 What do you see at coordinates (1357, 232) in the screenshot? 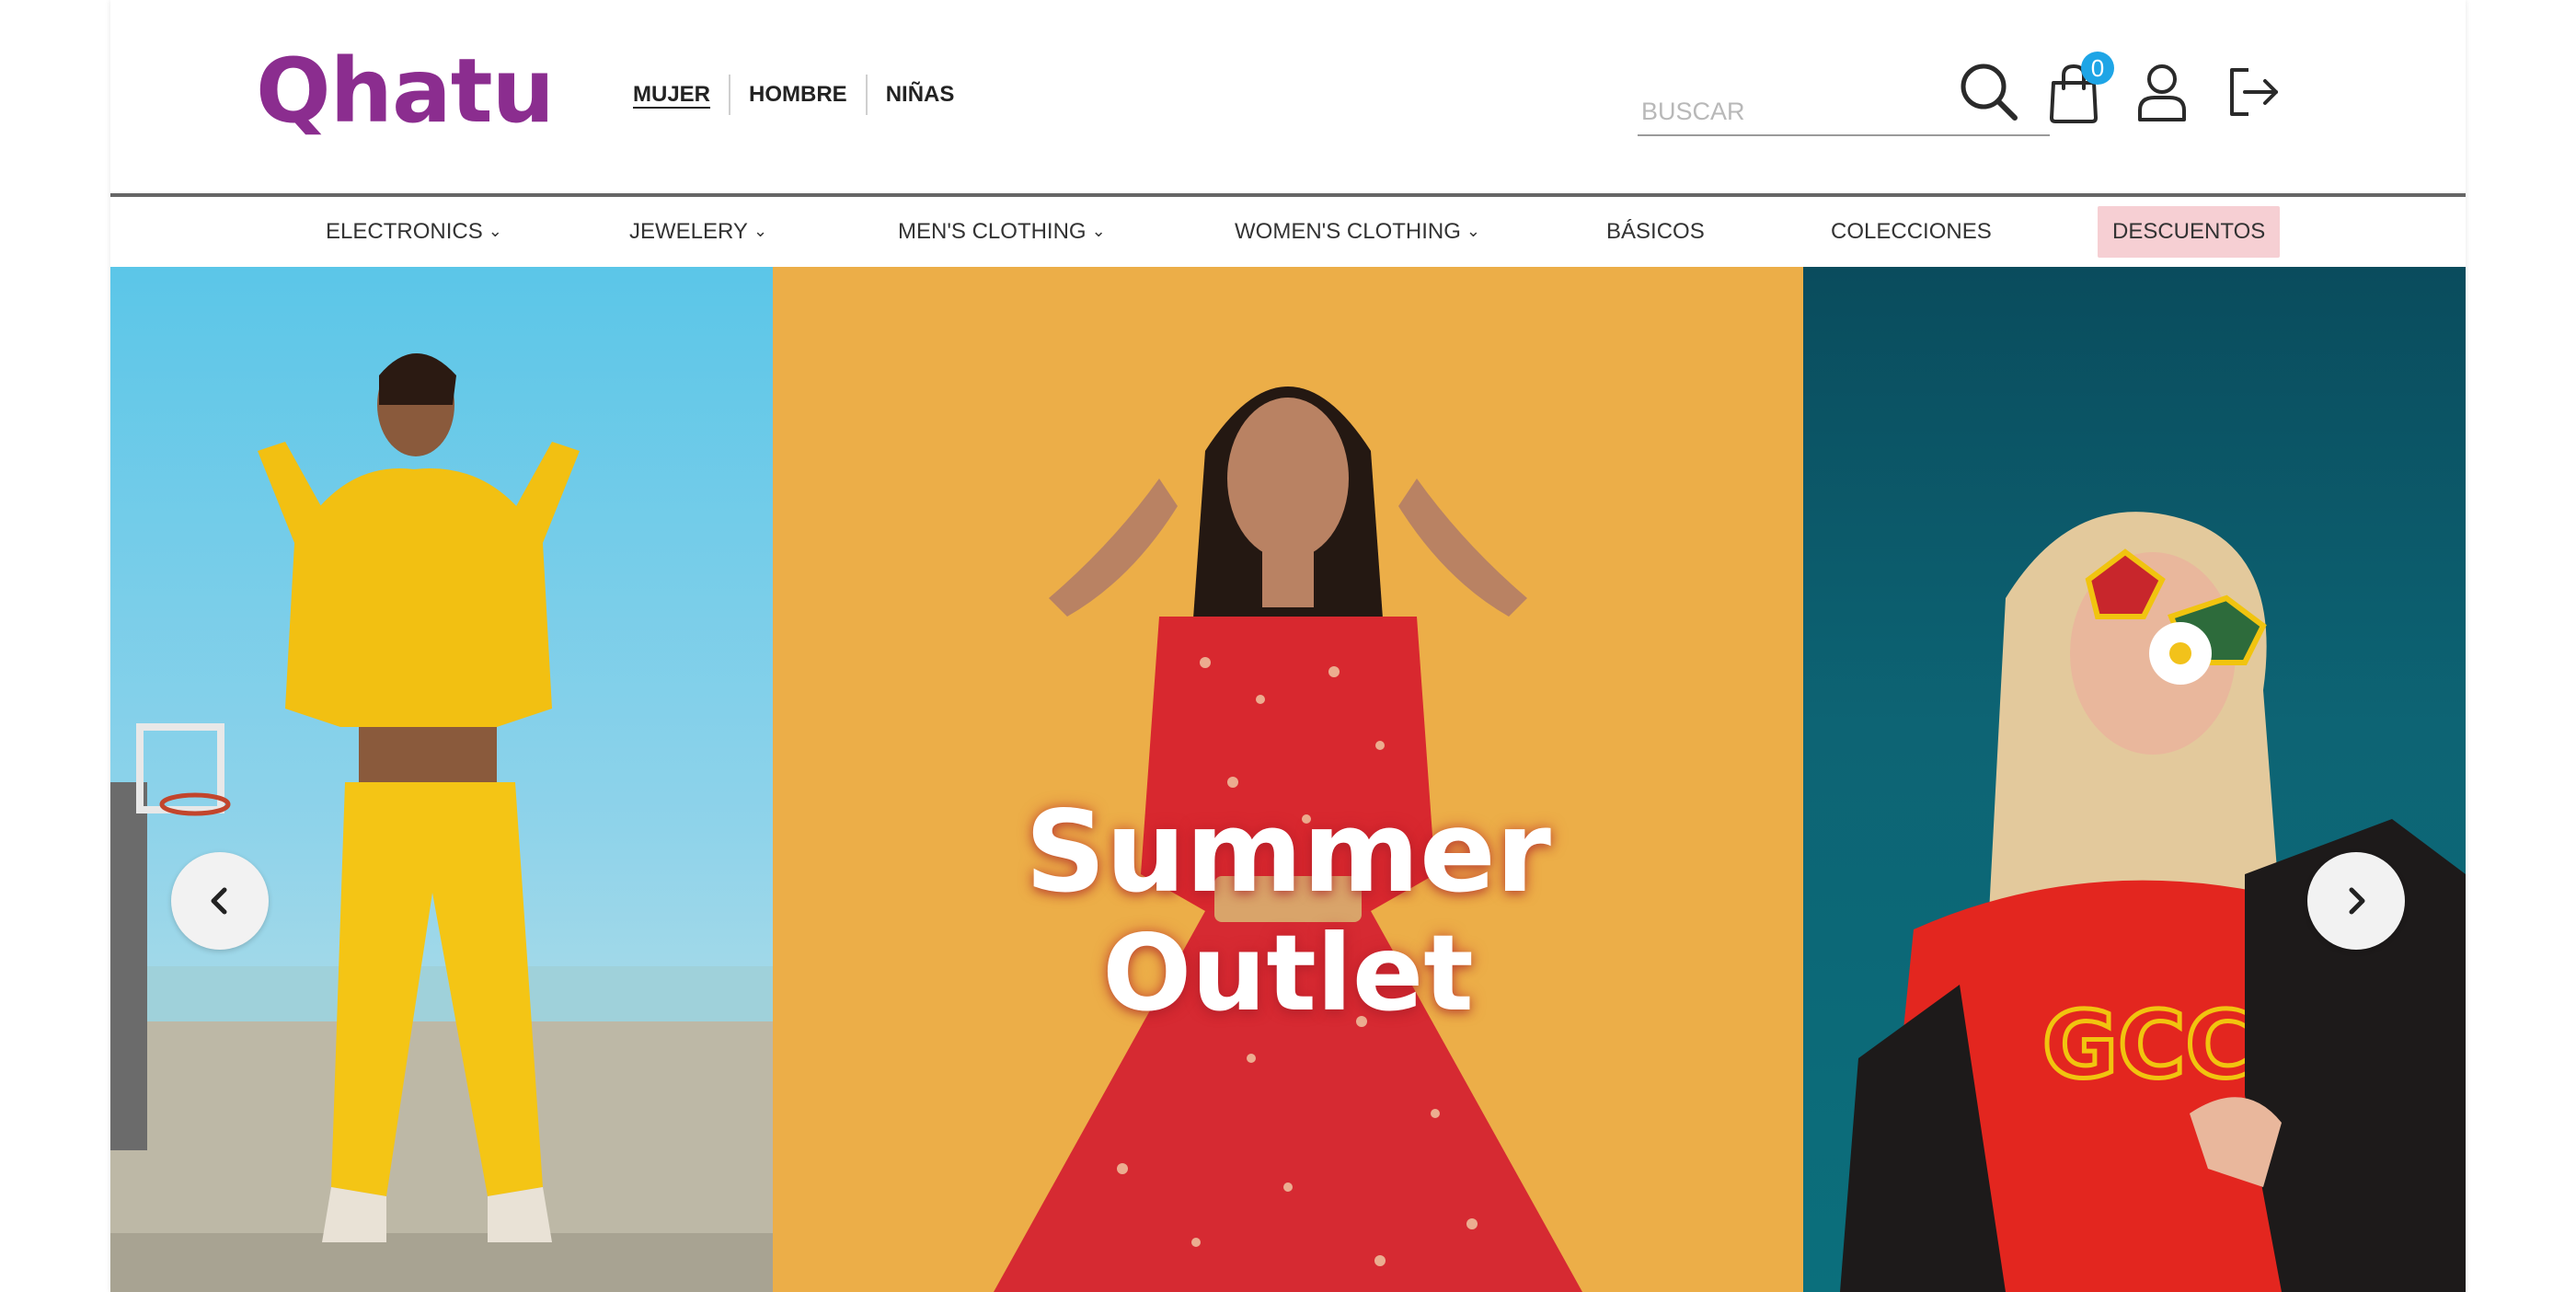
I see `category-womens-clothing: WOMEN'S CLOTHING ⌄` at bounding box center [1357, 232].